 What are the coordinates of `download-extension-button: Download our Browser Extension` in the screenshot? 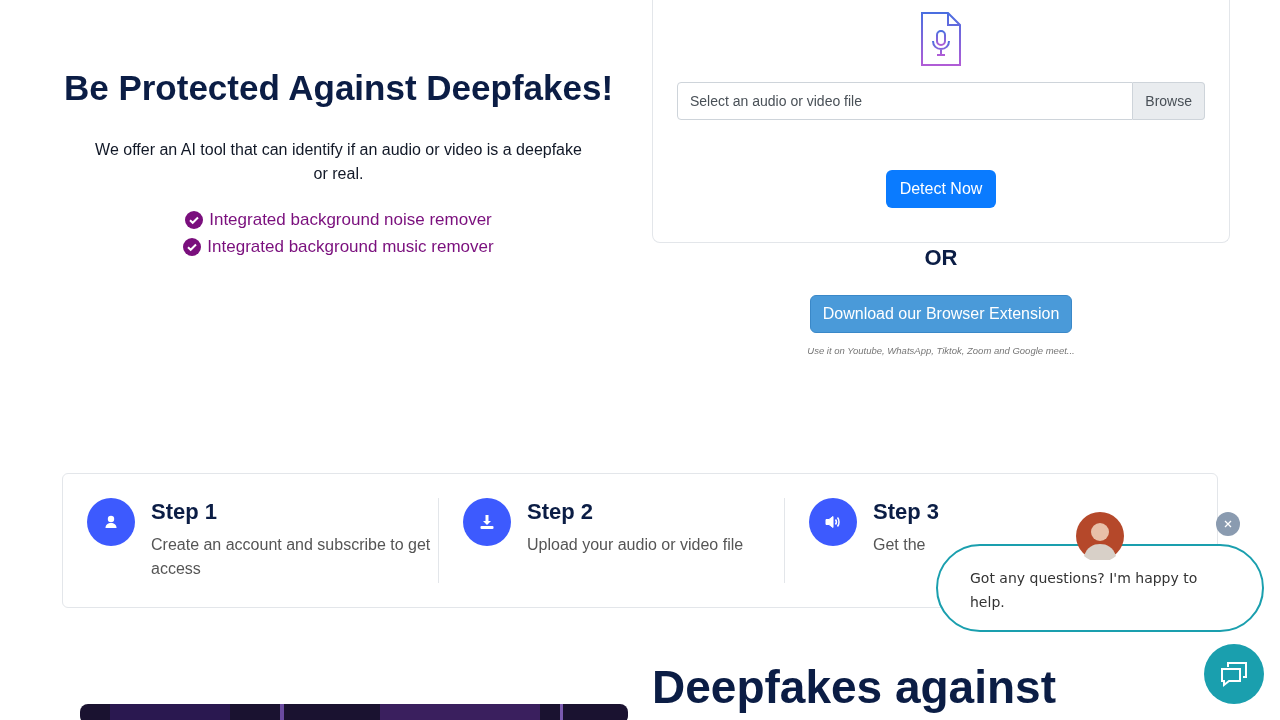 It's located at (941, 314).